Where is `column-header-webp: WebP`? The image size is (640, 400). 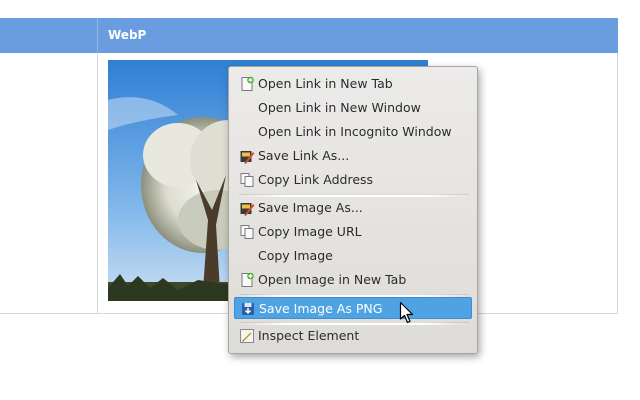 column-header-webp: WebP is located at coordinates (127, 35).